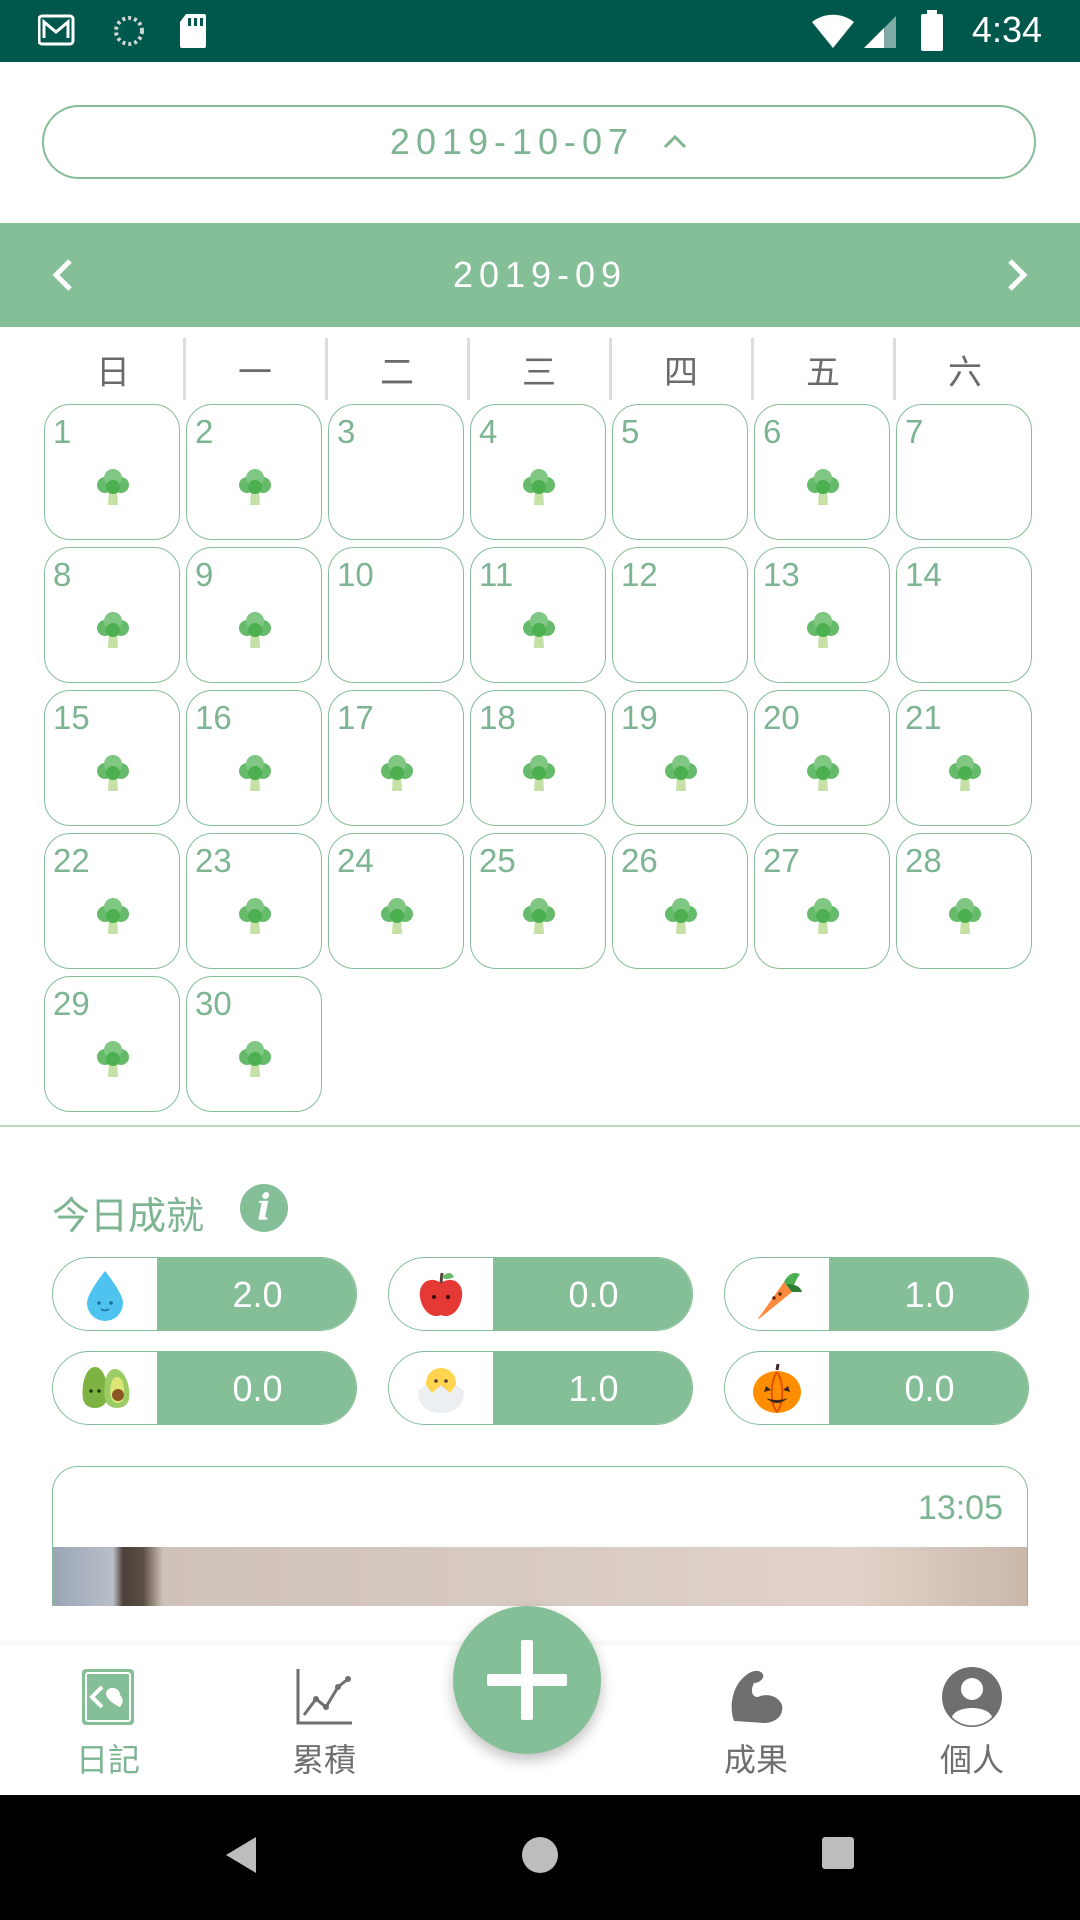 This screenshot has width=1080, height=1920. Describe the element at coordinates (680, 901) in the screenshot. I see `calendar-day-cell: 26` at that location.